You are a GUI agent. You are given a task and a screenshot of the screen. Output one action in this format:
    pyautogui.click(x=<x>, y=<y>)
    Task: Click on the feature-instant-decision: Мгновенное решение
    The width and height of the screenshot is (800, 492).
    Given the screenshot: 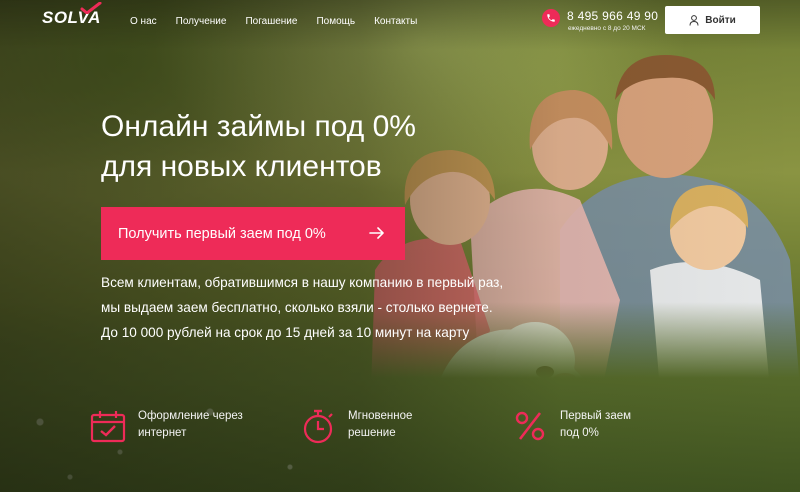 What is the action you would take?
    pyautogui.click(x=356, y=426)
    